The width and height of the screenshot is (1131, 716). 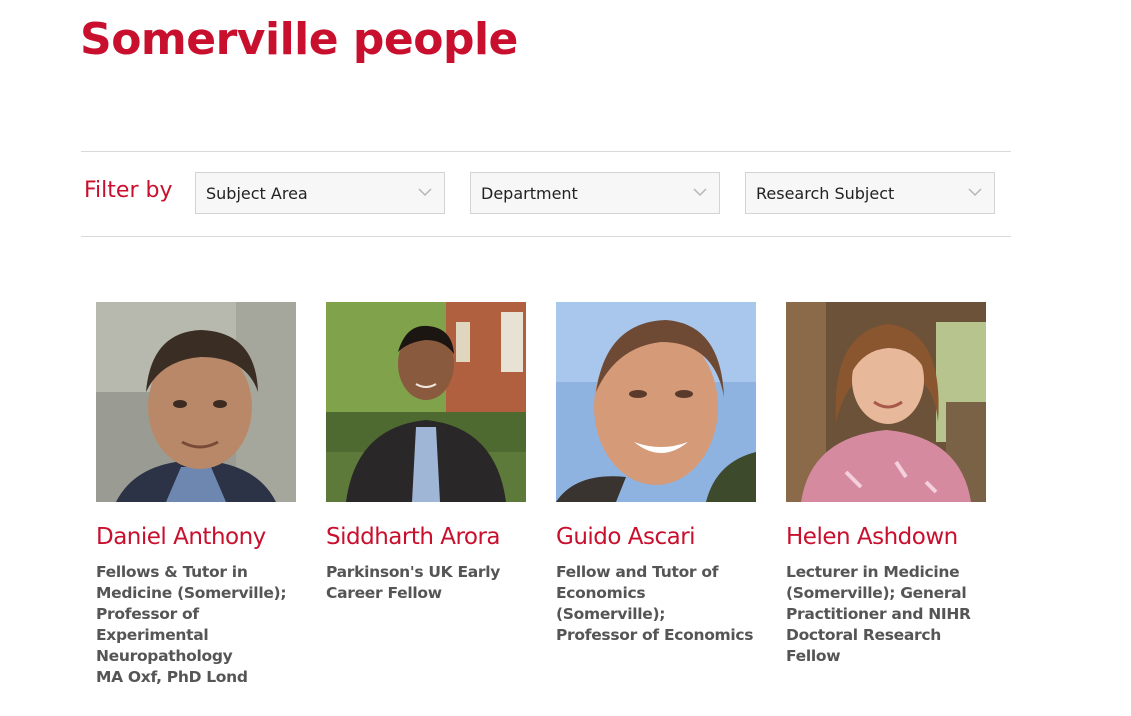 What do you see at coordinates (876, 593) in the screenshot?
I see `person-role-line: (Somerville); General` at bounding box center [876, 593].